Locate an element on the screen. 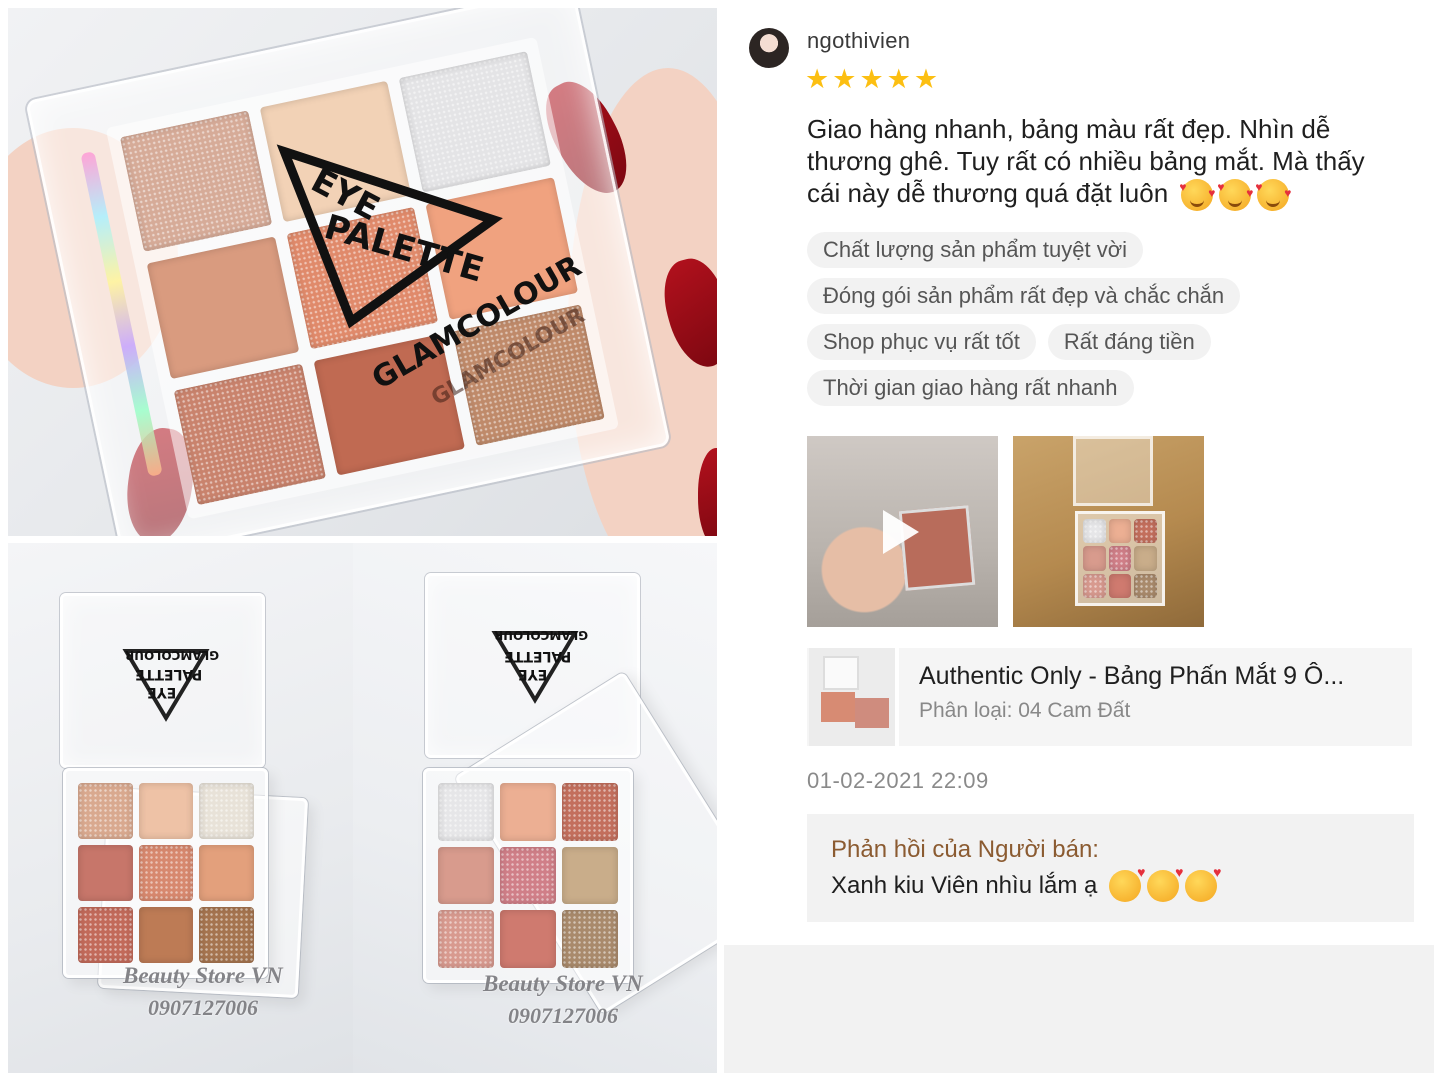 This screenshot has height=1080, width=1440. review-tag: Rất đáng tiền is located at coordinates (1129, 342).